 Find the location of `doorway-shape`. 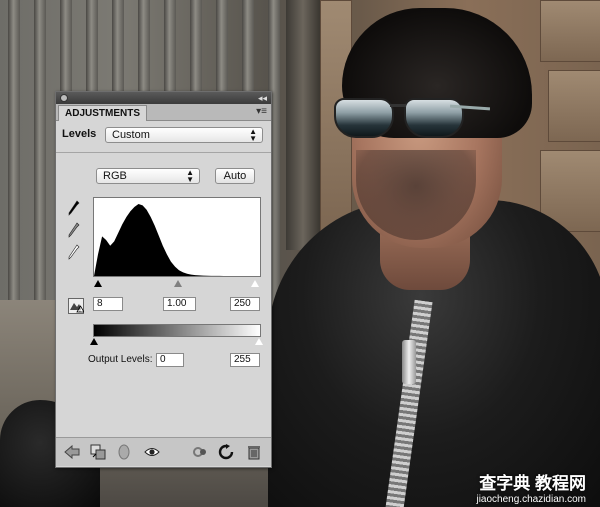

doorway-shape is located at coordinates (303, 125).